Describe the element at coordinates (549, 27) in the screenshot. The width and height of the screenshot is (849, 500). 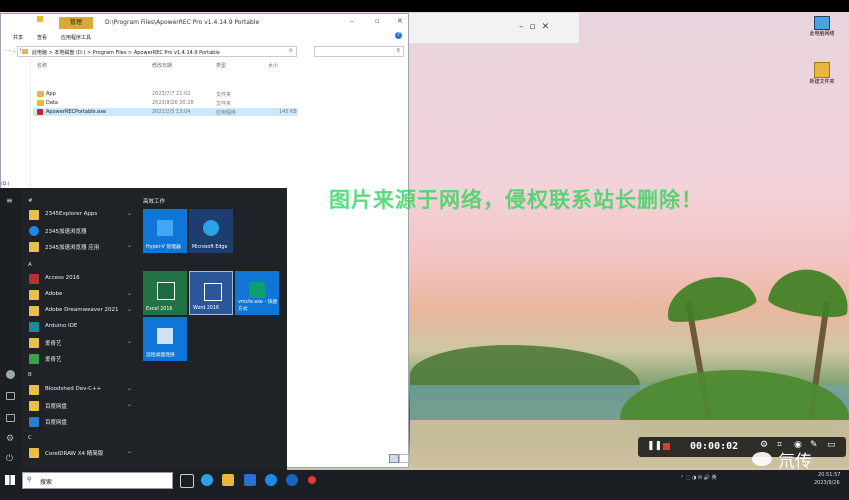
I see `window-controls: –▫✕` at that location.